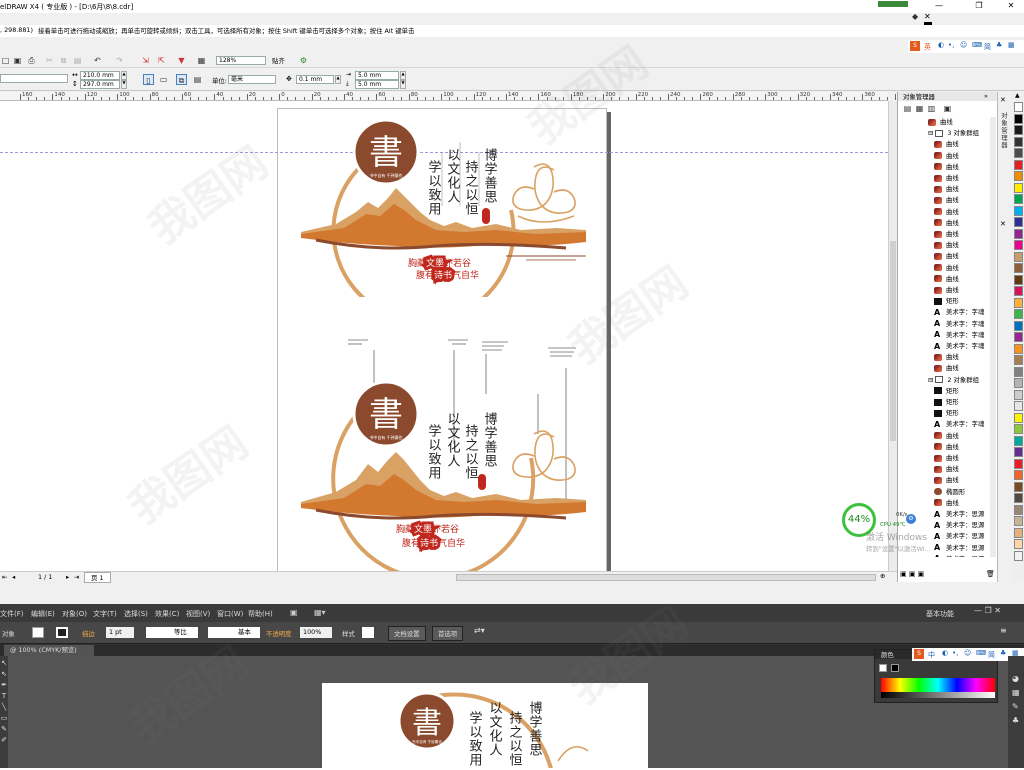  What do you see at coordinates (963, 45) in the screenshot?
I see `ime-smile-icon: ☺` at bounding box center [963, 45].